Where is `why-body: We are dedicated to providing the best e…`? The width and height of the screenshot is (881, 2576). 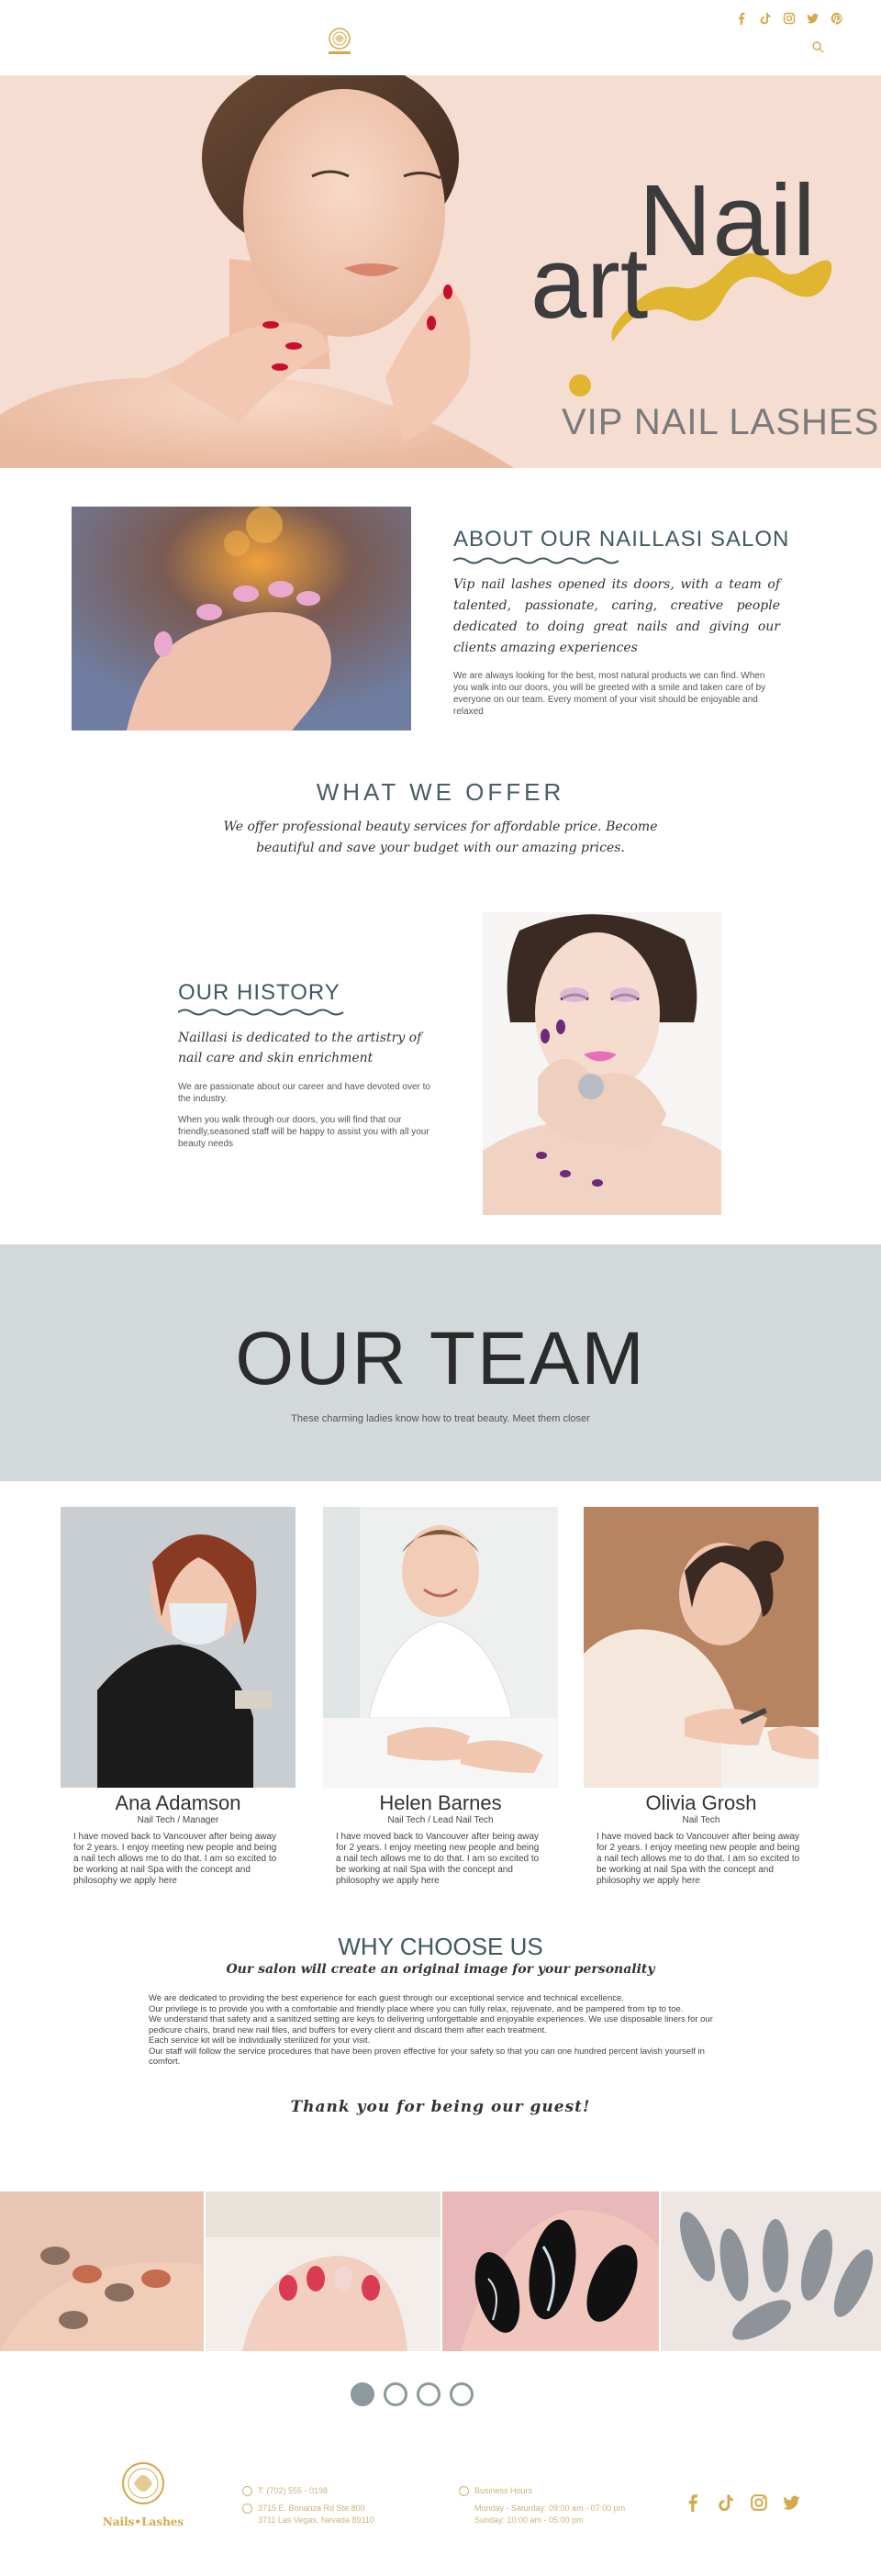 why-body: We are dedicated to providing the best e… is located at coordinates (438, 2030).